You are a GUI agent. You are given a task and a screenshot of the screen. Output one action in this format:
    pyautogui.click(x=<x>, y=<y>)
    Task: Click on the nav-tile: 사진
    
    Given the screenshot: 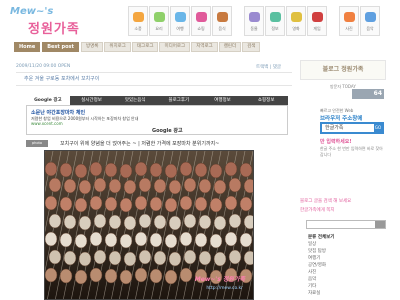 What is the action you would take?
    pyautogui.click(x=349, y=21)
    